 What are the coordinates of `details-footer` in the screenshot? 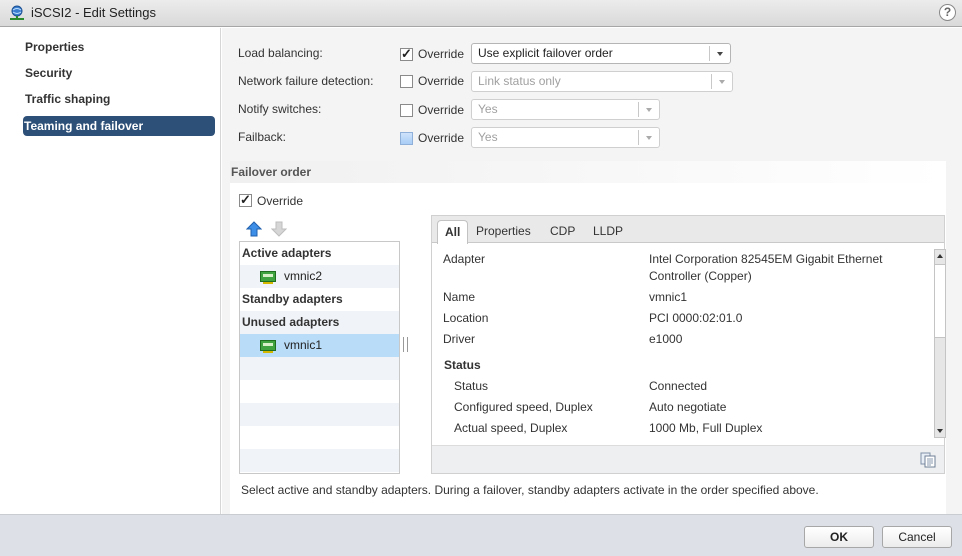 It's located at (688, 459).